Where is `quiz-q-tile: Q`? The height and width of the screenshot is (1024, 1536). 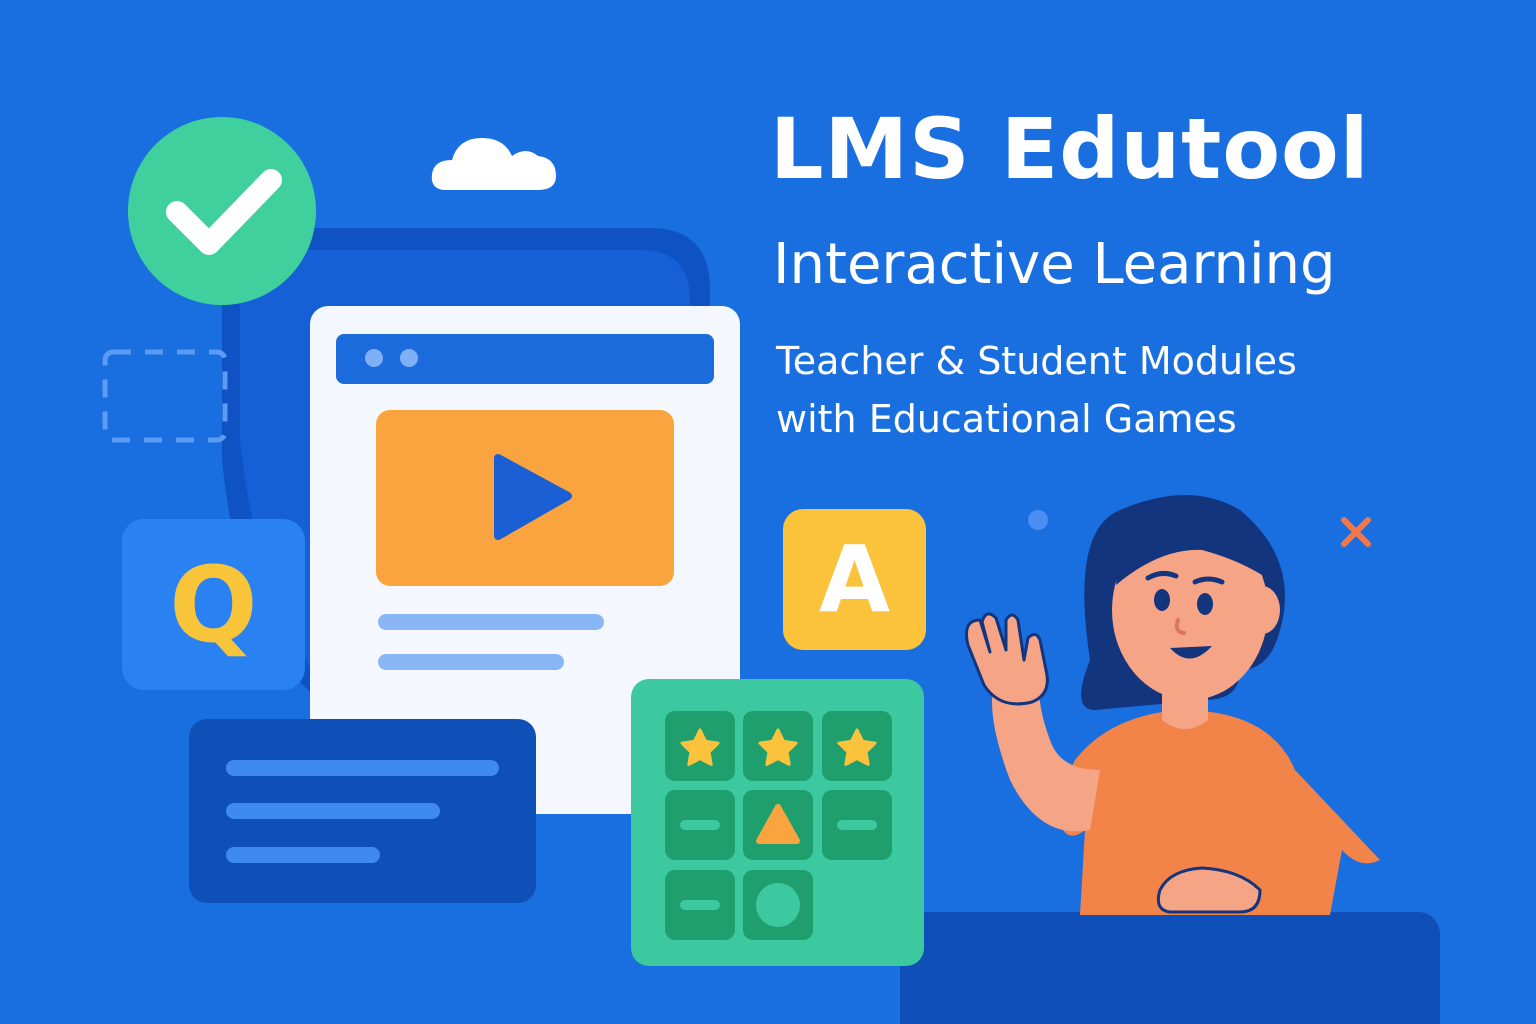
quiz-q-tile: Q is located at coordinates (213, 604).